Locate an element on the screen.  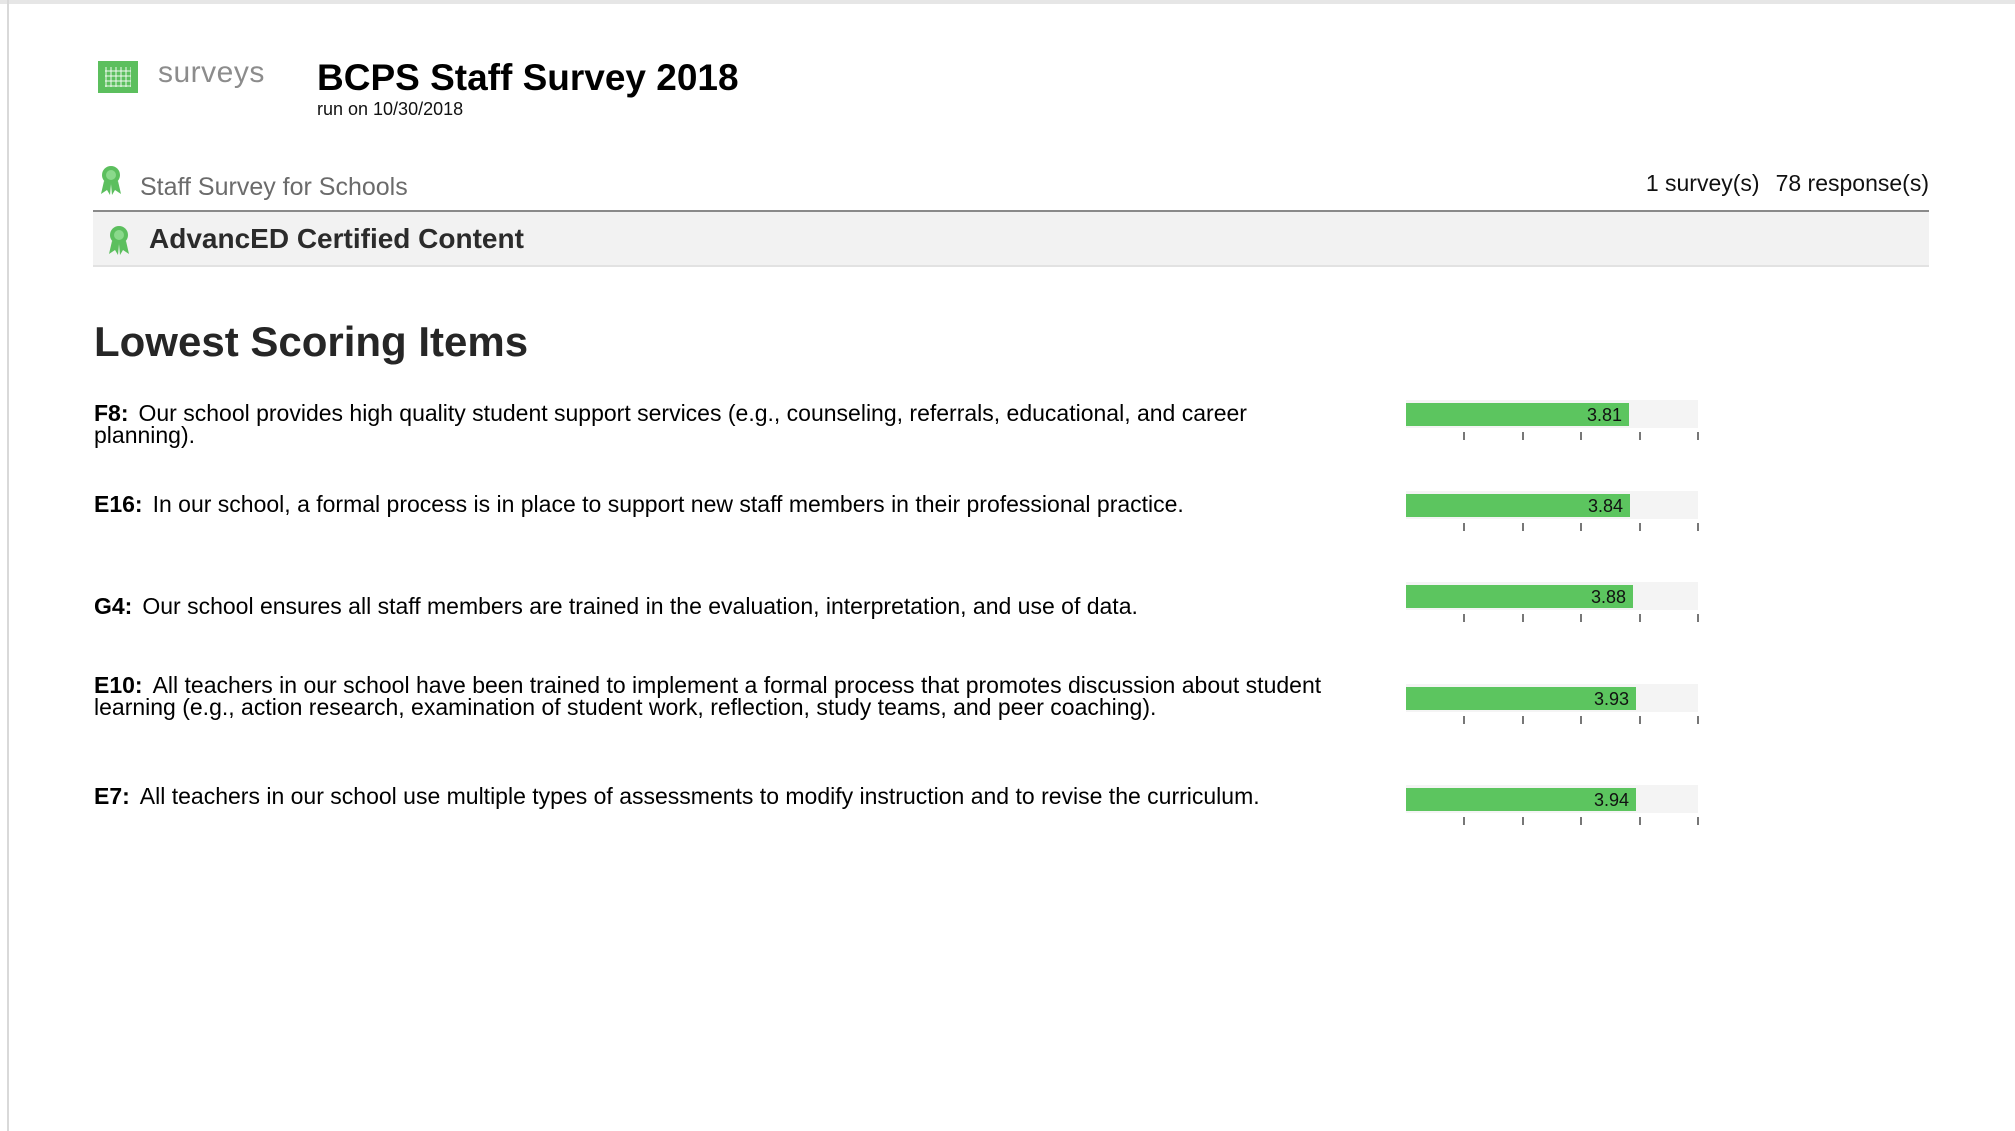
score-value: 3.84 is located at coordinates (1606, 506).